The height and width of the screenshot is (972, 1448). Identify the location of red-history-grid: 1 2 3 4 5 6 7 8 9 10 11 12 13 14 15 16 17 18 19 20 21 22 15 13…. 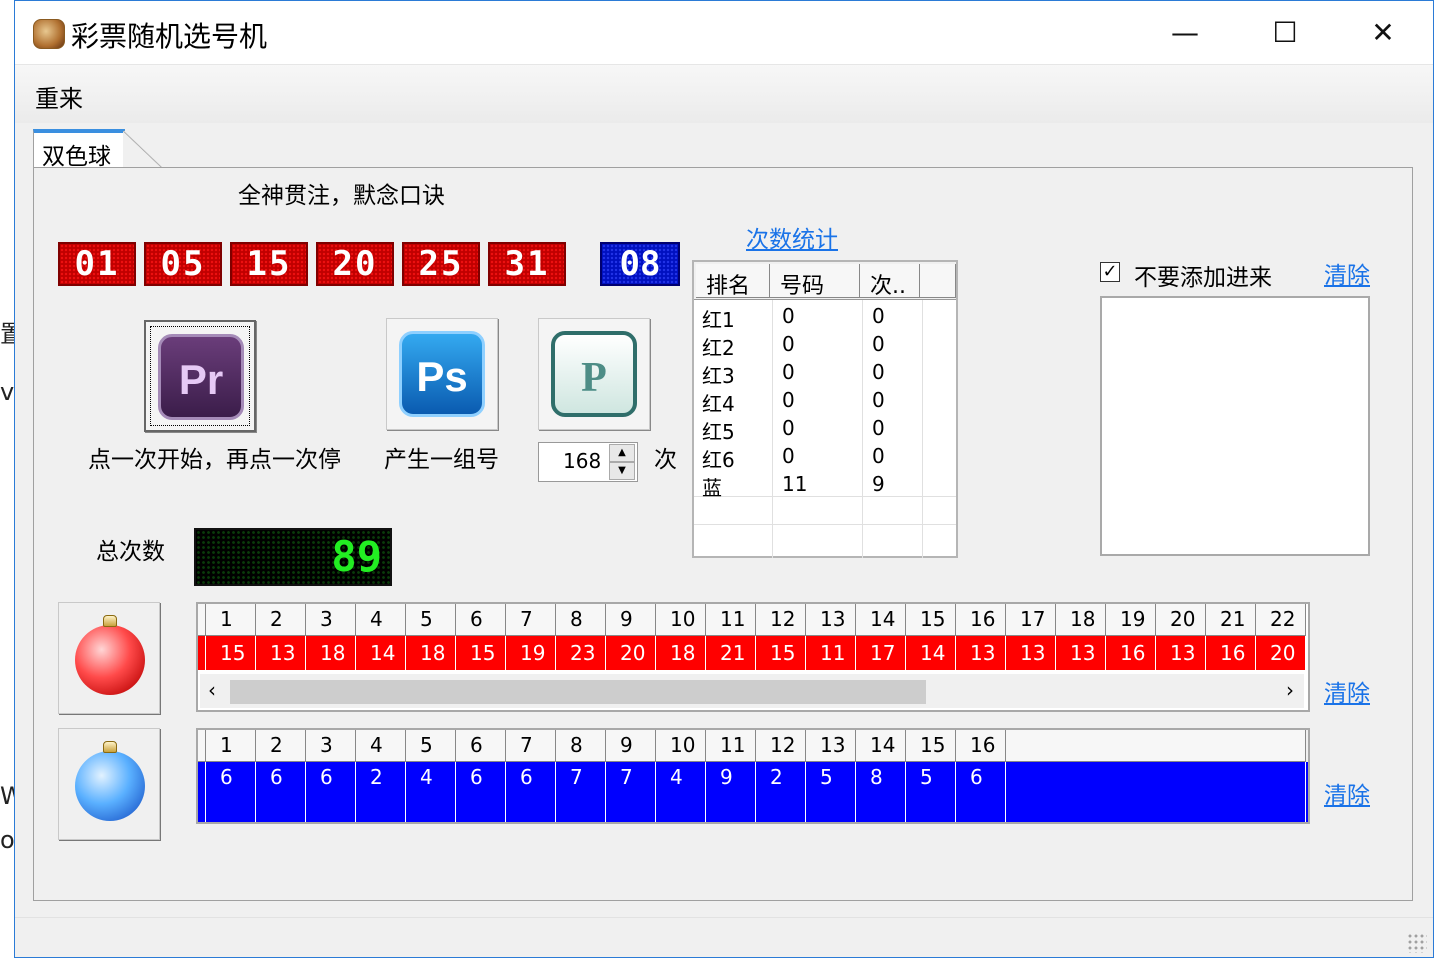
(753, 657).